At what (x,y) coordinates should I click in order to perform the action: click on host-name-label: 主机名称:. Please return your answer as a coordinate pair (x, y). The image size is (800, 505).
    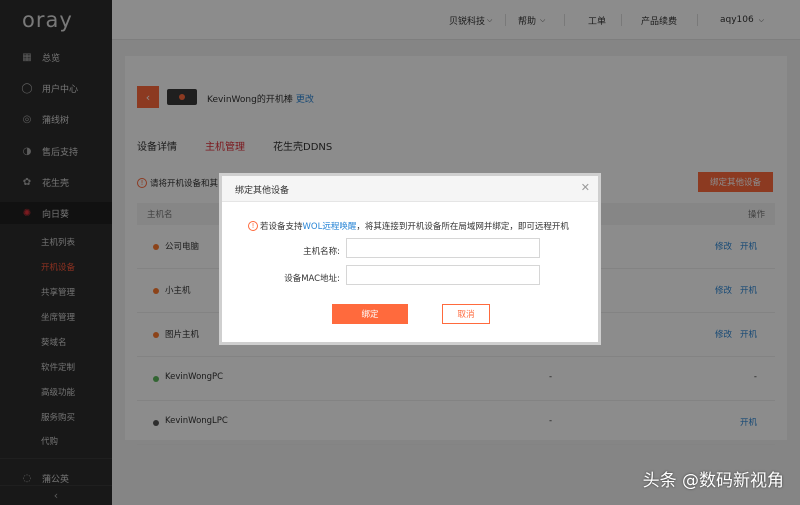
    Looking at the image, I should click on (321, 252).